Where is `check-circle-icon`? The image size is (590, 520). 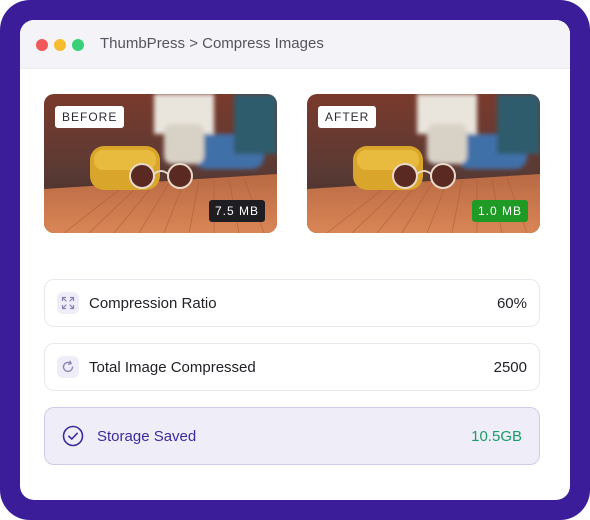
check-circle-icon is located at coordinates (73, 436).